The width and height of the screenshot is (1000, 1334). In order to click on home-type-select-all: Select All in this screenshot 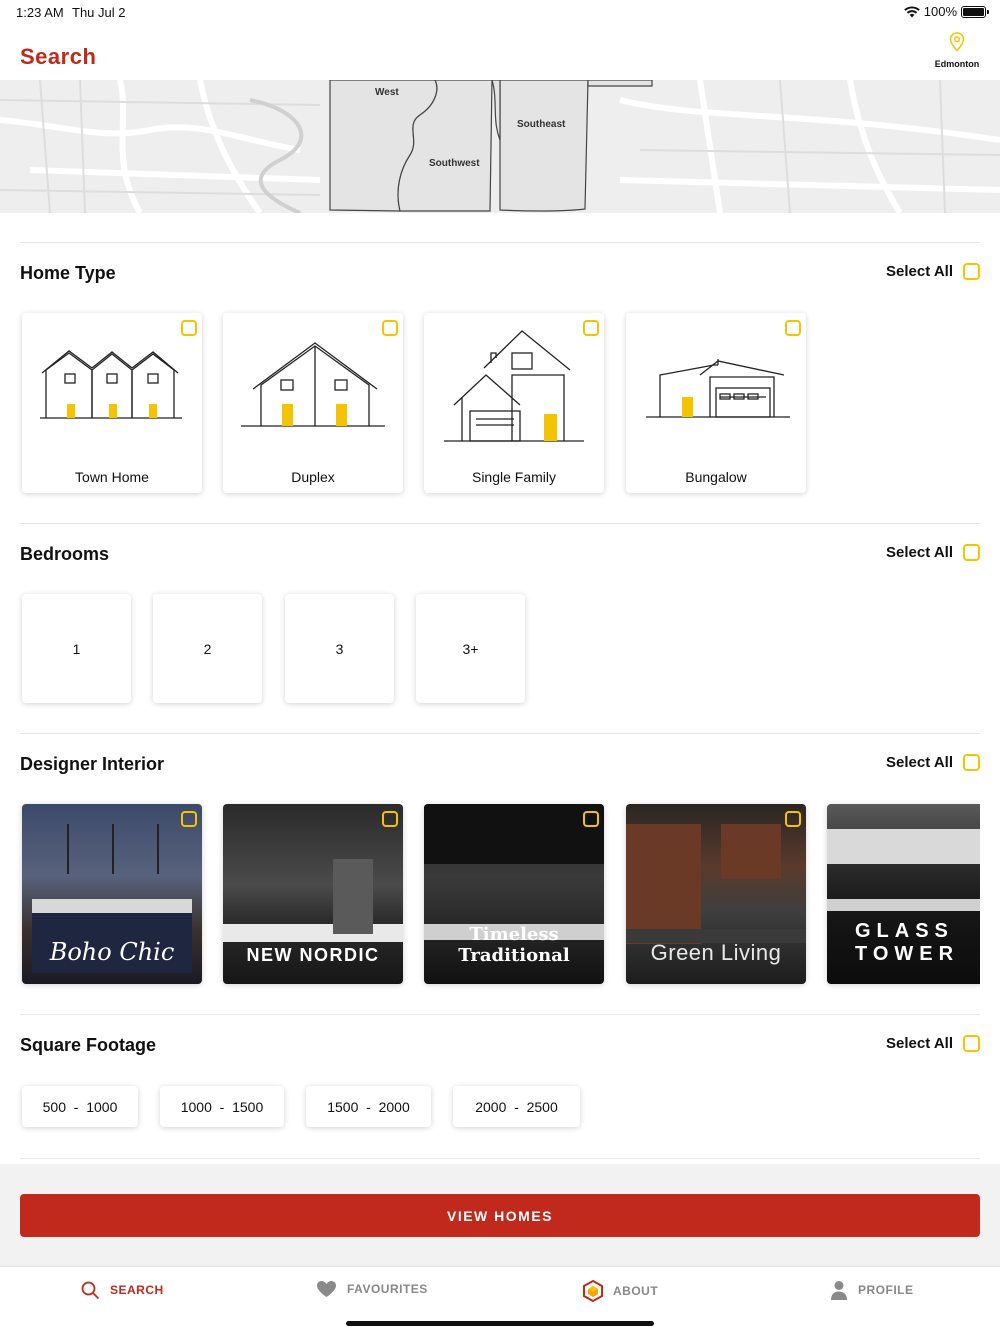, I will do `click(933, 271)`.